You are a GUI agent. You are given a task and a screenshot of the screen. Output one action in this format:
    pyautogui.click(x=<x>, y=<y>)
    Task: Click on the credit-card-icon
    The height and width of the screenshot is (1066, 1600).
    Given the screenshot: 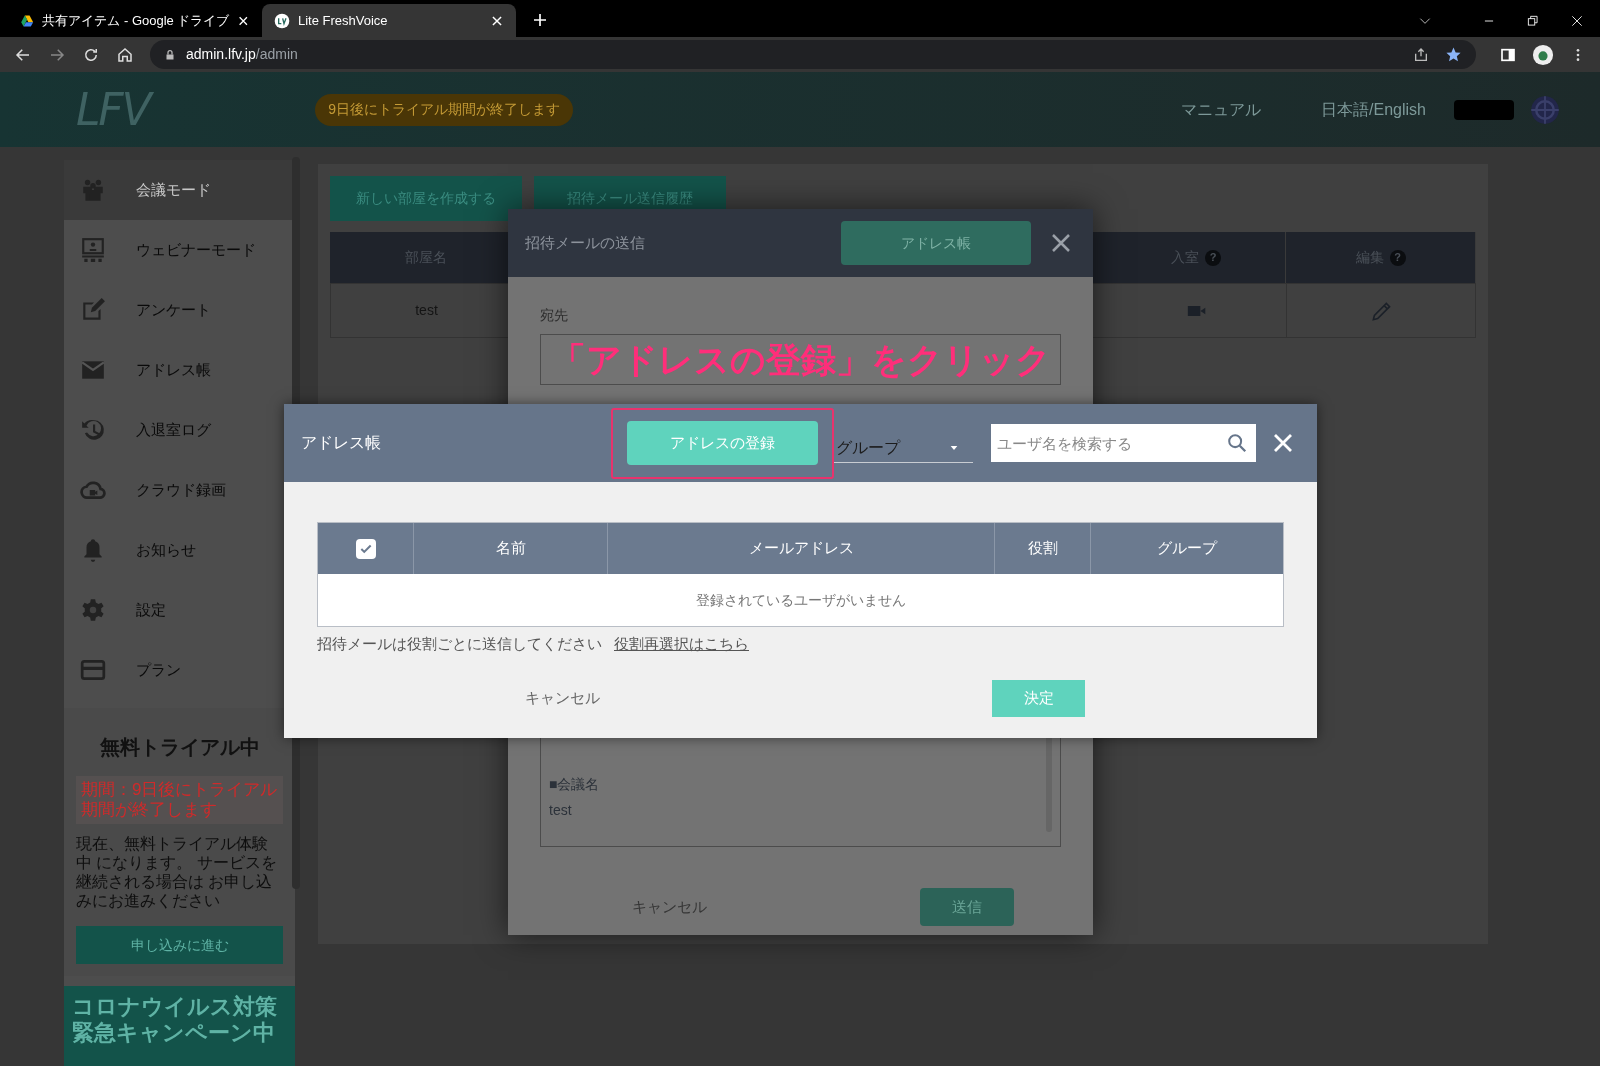 What is the action you would take?
    pyautogui.click(x=93, y=670)
    